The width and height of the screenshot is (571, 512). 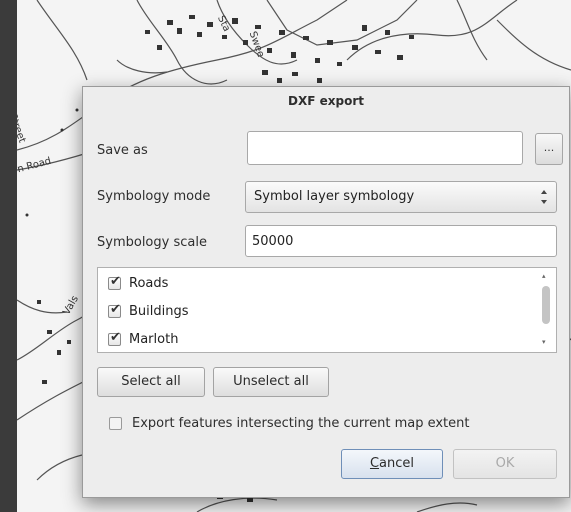 I want to click on layer-checkbox-marloth: ✔, so click(x=114, y=338).